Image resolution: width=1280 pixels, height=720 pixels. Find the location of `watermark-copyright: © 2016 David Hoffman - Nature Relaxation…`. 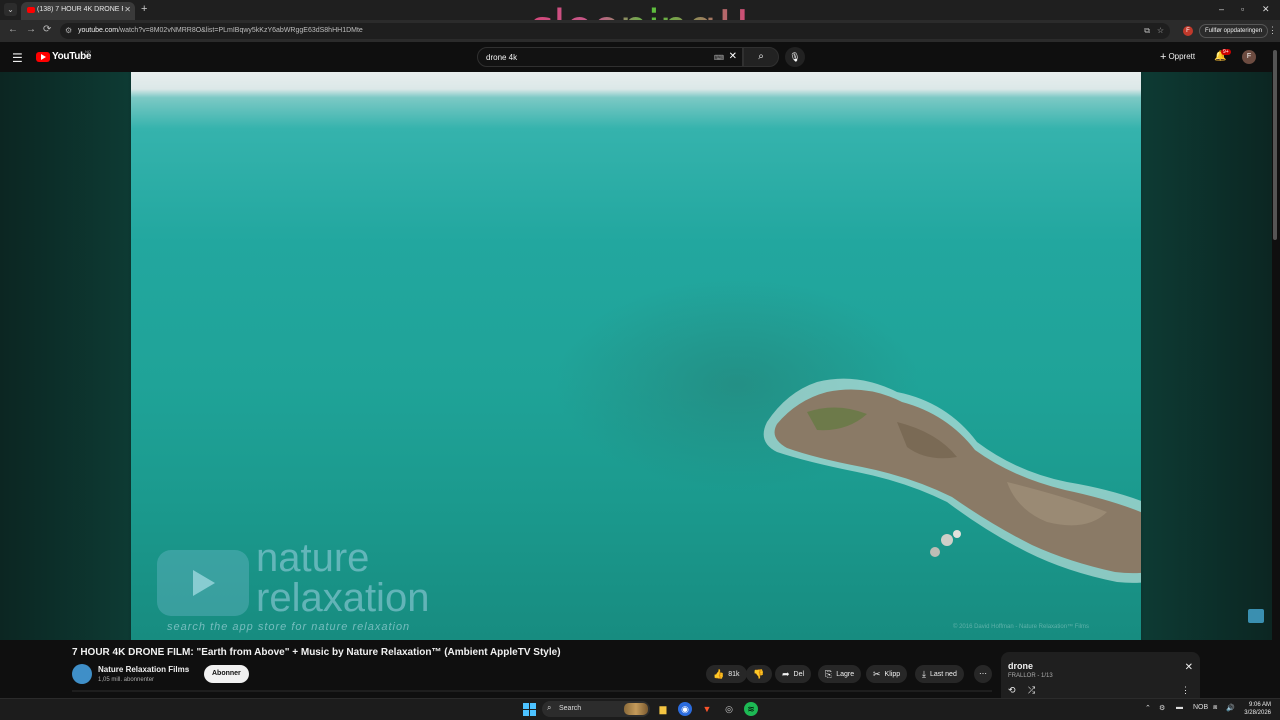

watermark-copyright: © 2016 David Hoffman - Nature Relaxation… is located at coordinates (1021, 627).